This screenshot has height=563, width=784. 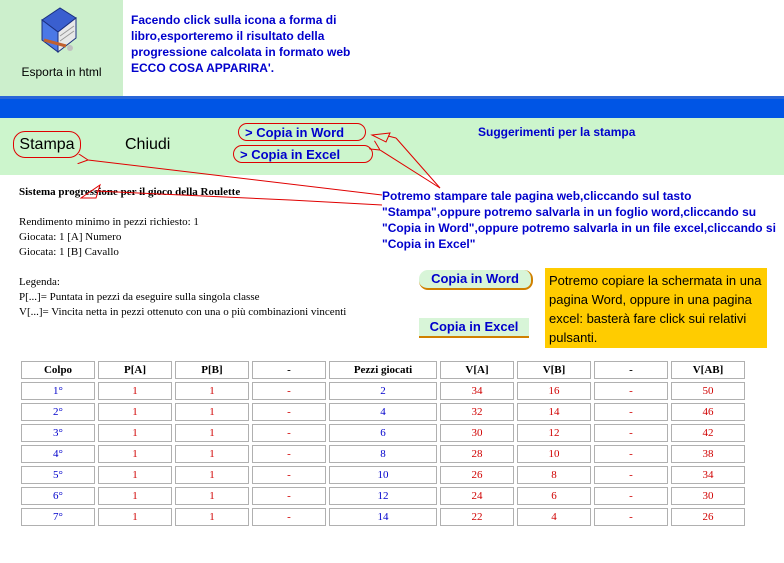 I want to click on table-cell: 50, so click(x=708, y=391).